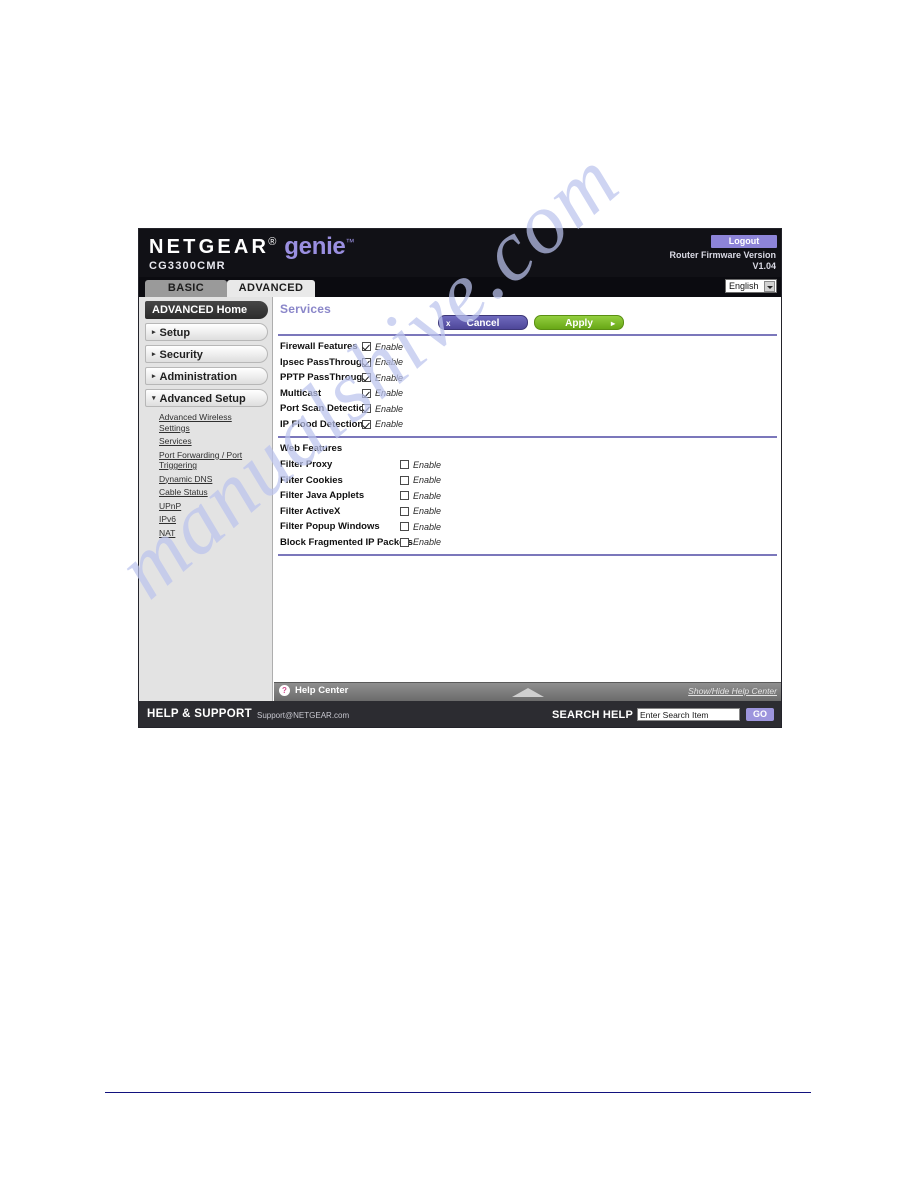 Image resolution: width=918 pixels, height=1188 pixels. Describe the element at coordinates (319, 347) in the screenshot. I see `label-firewall-features: Firewall Features` at that location.